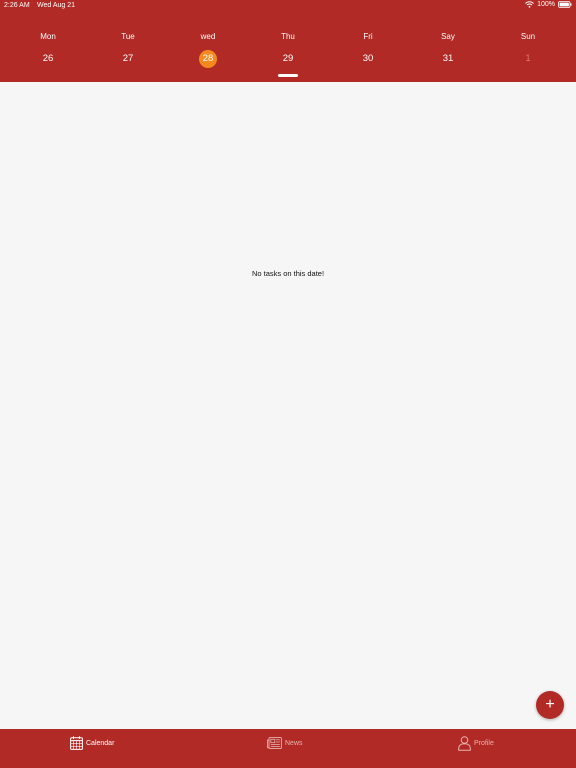 This screenshot has height=768, width=576. I want to click on day-fri: Fri 30, so click(368, 50).